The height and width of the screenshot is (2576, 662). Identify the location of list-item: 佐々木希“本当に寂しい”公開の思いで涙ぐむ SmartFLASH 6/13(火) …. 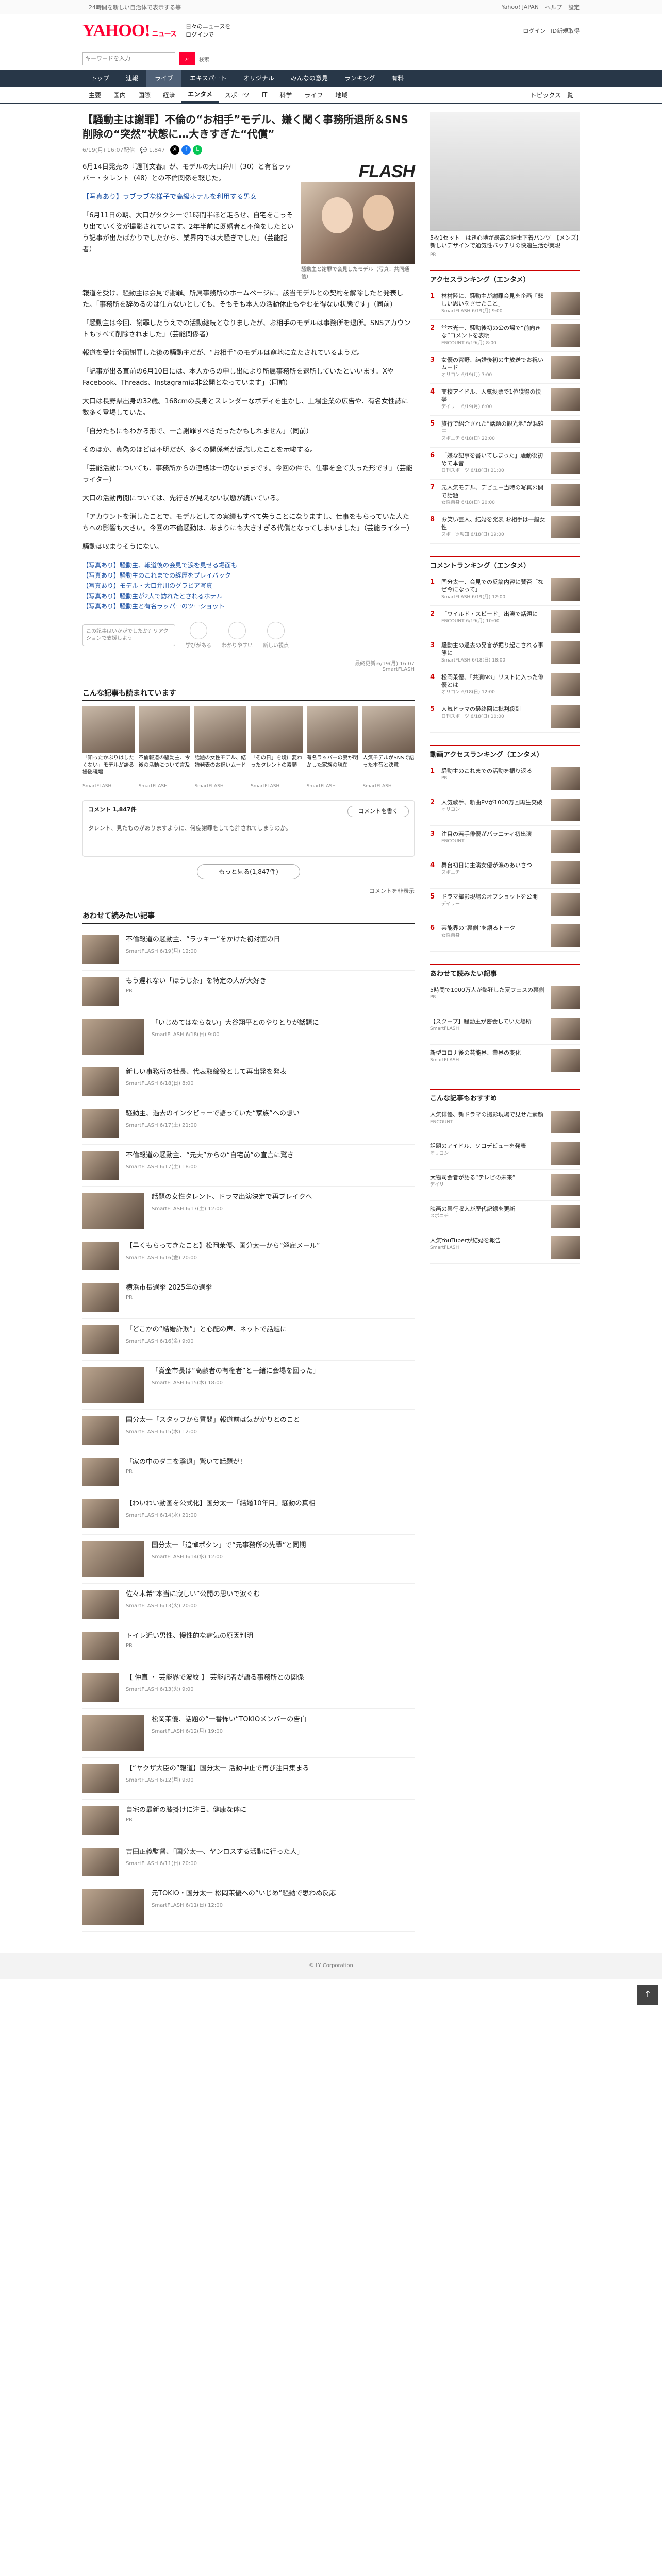
(249, 1604).